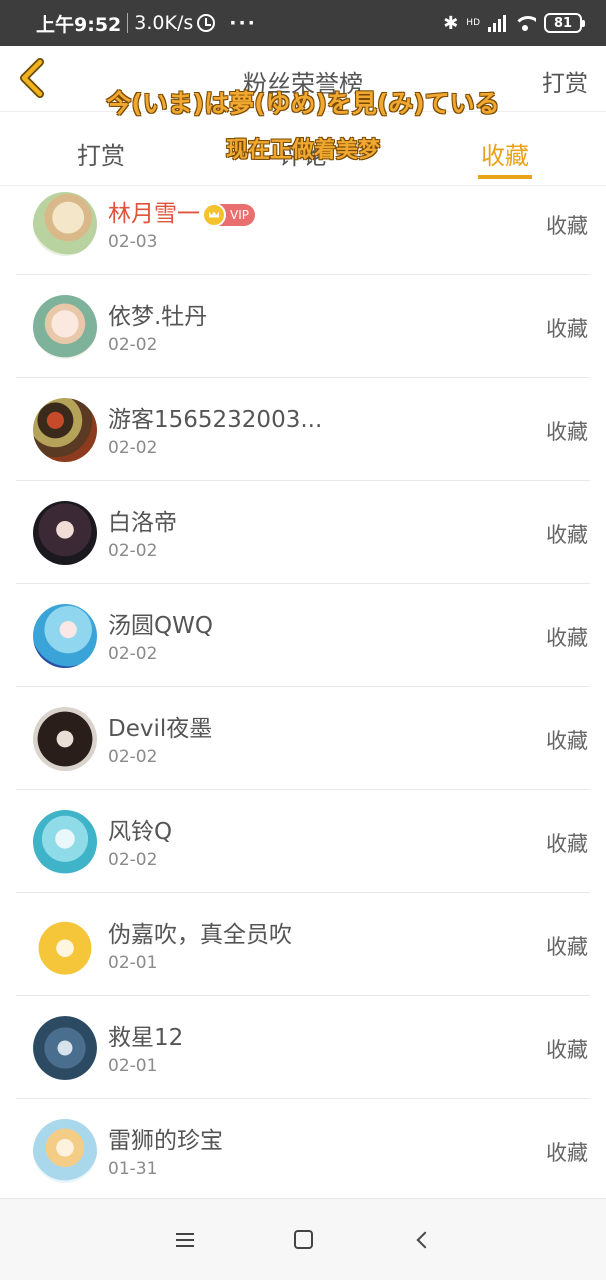 The width and height of the screenshot is (606, 1280). Describe the element at coordinates (303, 1047) in the screenshot. I see `list-item: 救星12 02-01 收藏` at that location.